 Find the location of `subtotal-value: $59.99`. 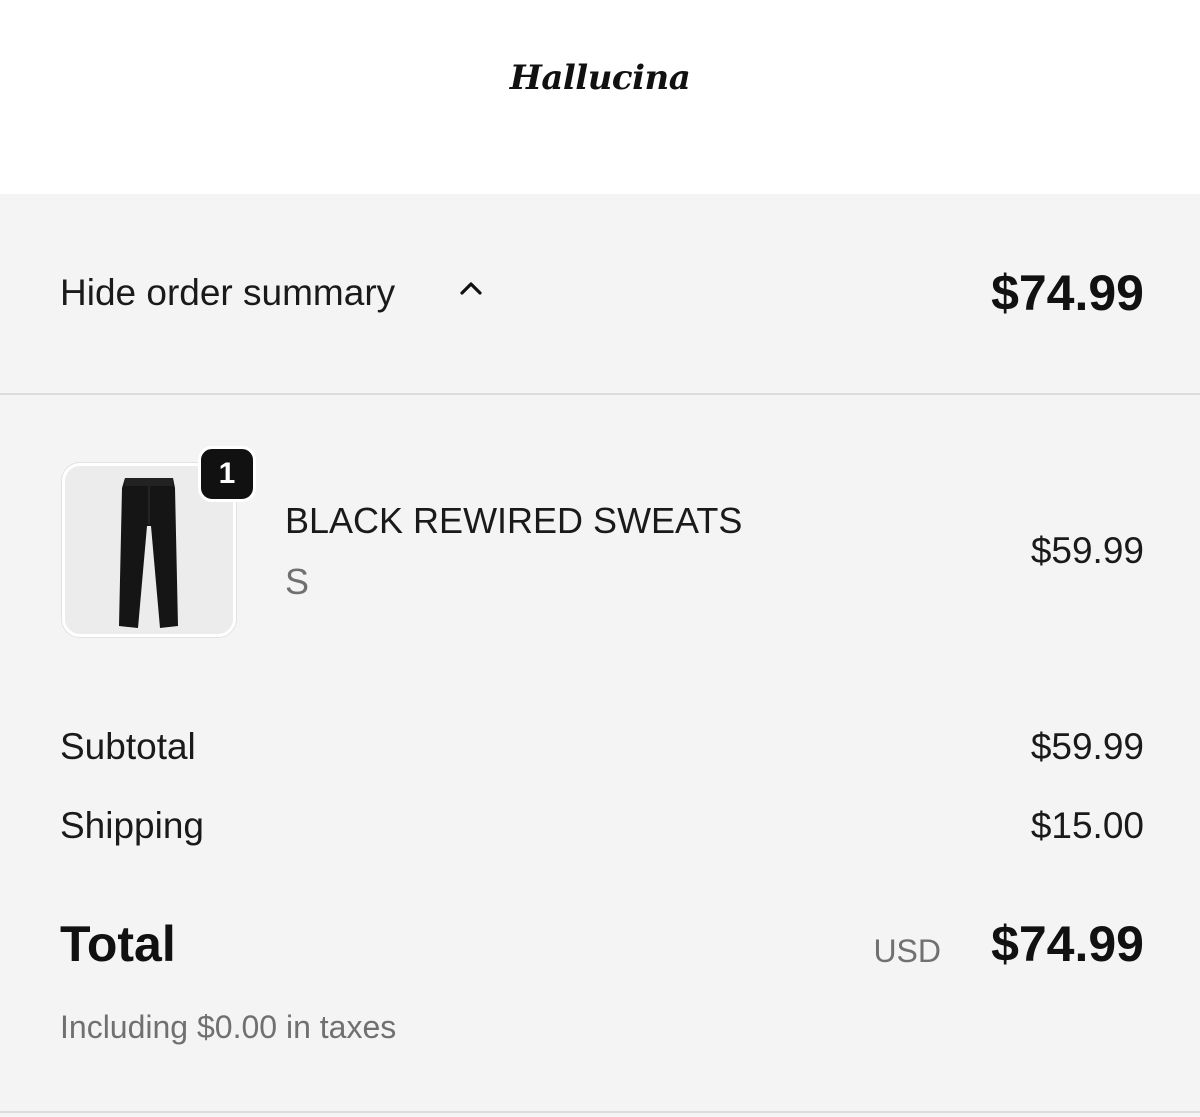

subtotal-value: $59.99 is located at coordinates (1087, 746).